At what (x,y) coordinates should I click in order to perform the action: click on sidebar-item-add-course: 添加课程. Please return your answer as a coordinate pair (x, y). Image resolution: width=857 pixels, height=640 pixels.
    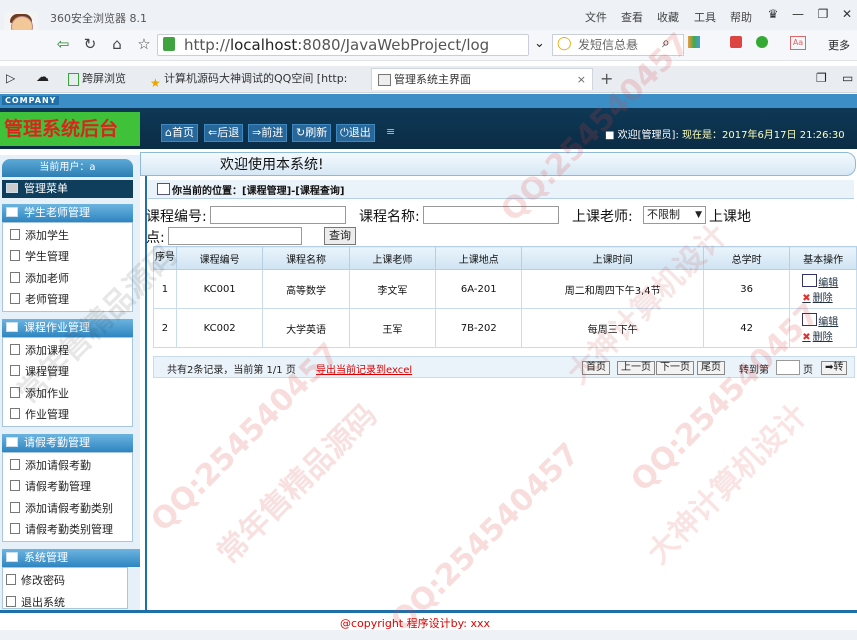
    Looking at the image, I should click on (39, 350).